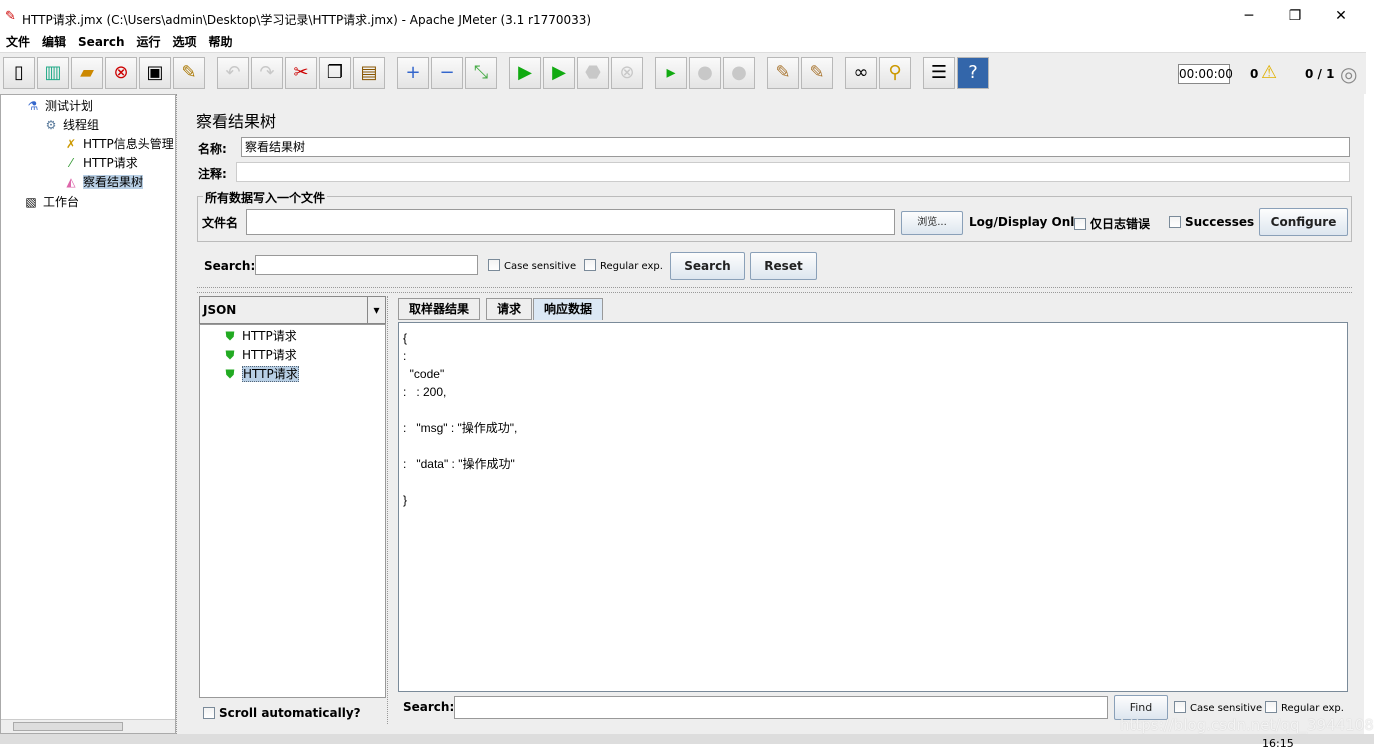 The width and height of the screenshot is (1374, 750). Describe the element at coordinates (781, 707) in the screenshot. I see `find-input` at that location.